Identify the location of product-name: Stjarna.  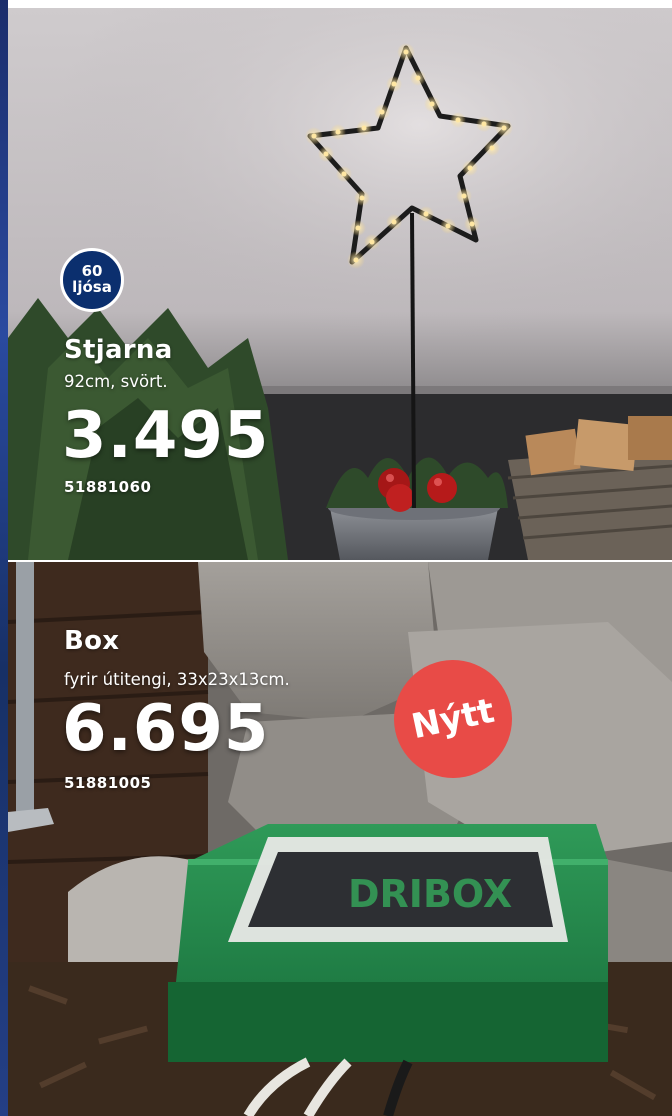
(118, 350).